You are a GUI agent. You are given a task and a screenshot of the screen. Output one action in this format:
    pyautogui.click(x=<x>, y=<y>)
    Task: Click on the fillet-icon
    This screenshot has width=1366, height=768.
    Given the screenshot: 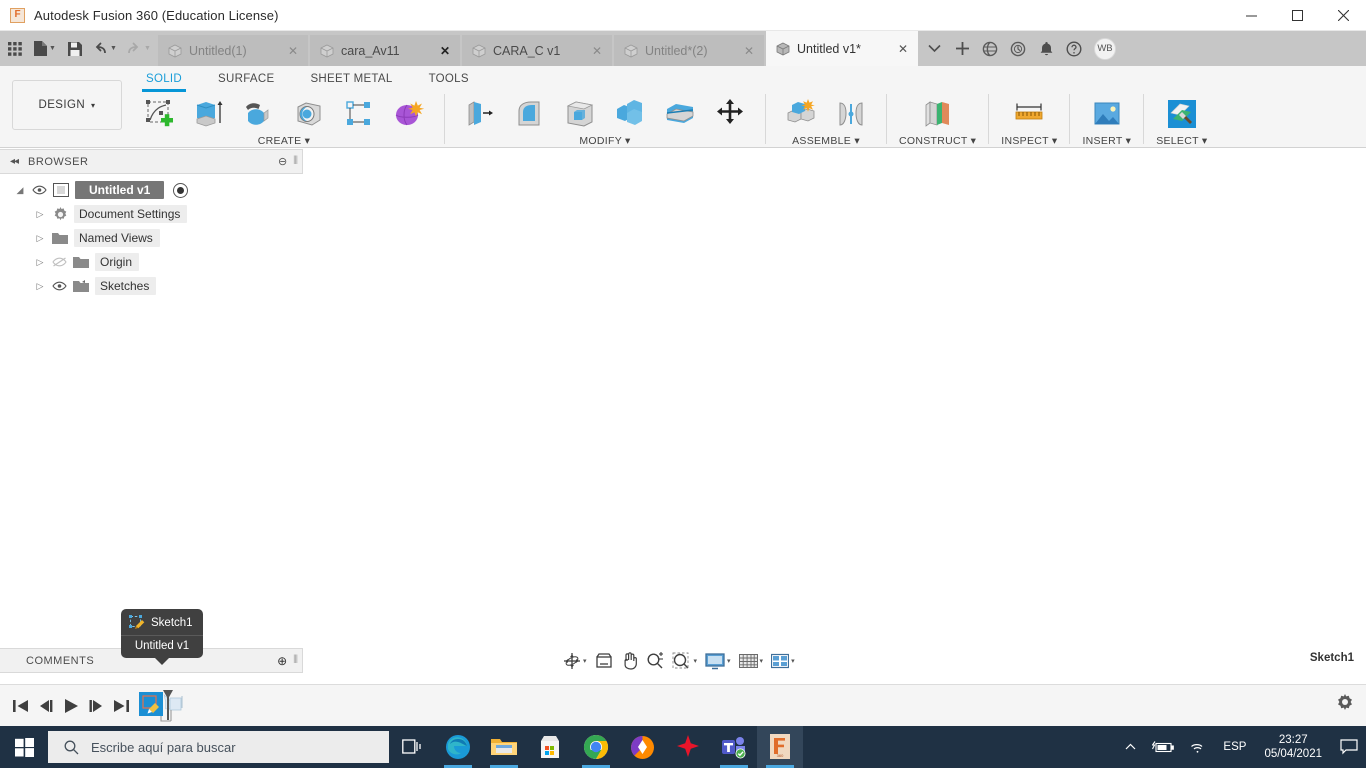 What is the action you would take?
    pyautogui.click(x=530, y=114)
    